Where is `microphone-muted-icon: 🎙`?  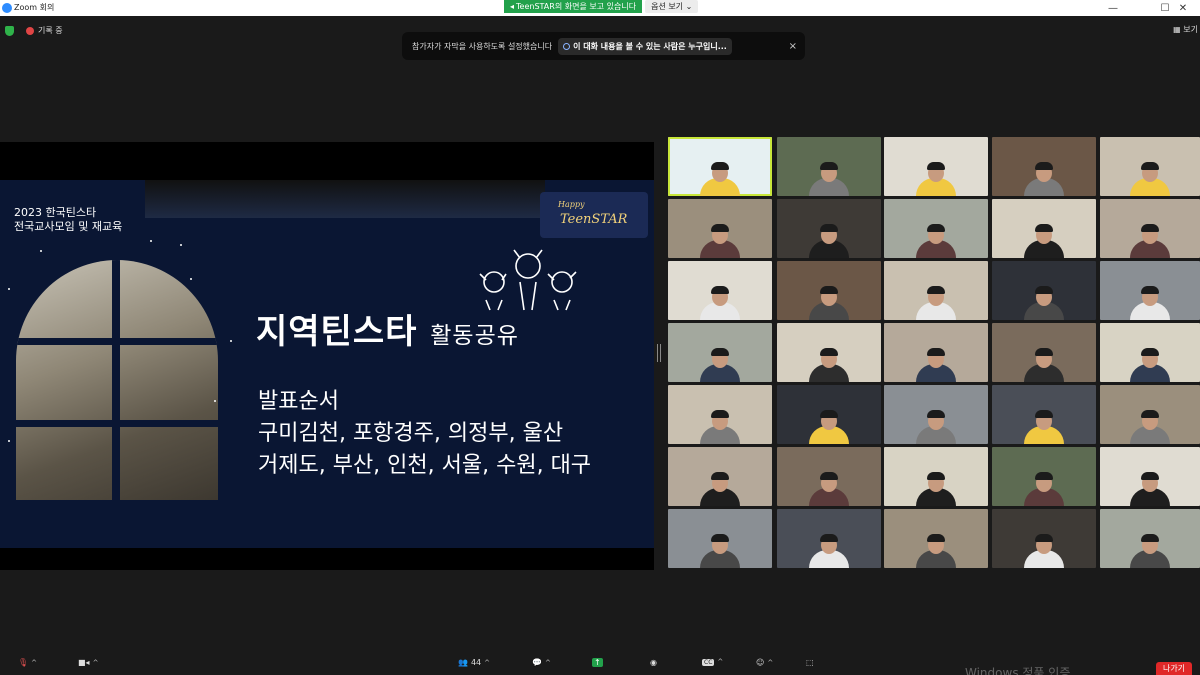
microphone-muted-icon: 🎙 is located at coordinates (23, 662).